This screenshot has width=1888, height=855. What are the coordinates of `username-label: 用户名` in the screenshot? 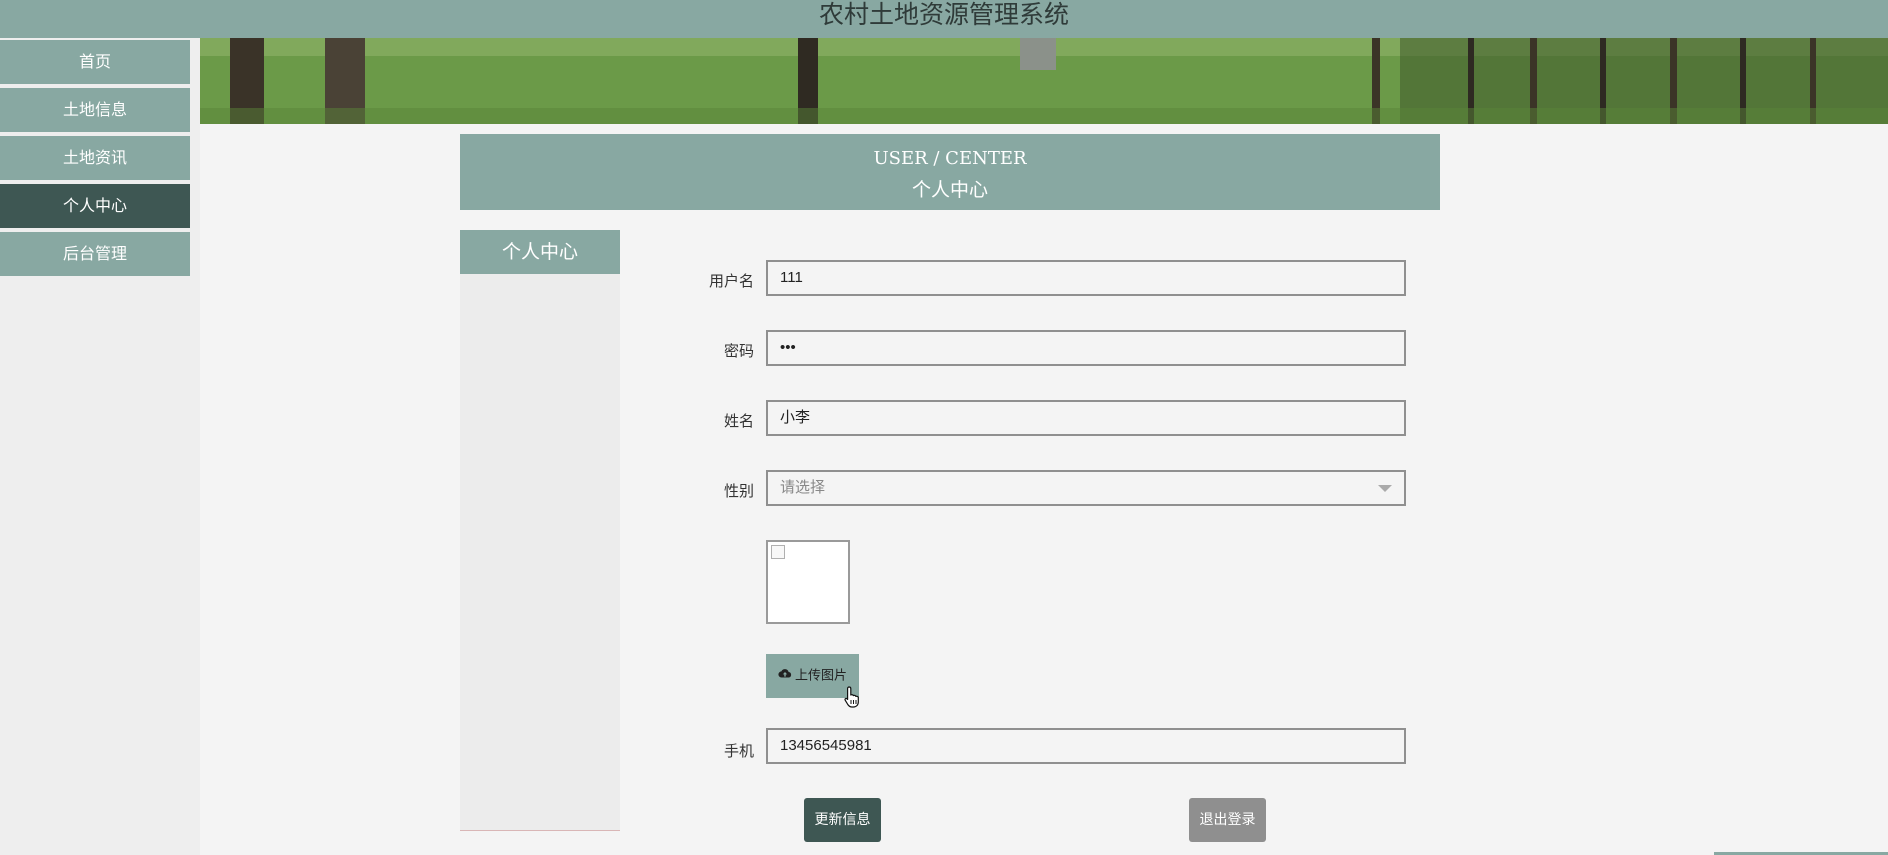 It's located at (731, 281).